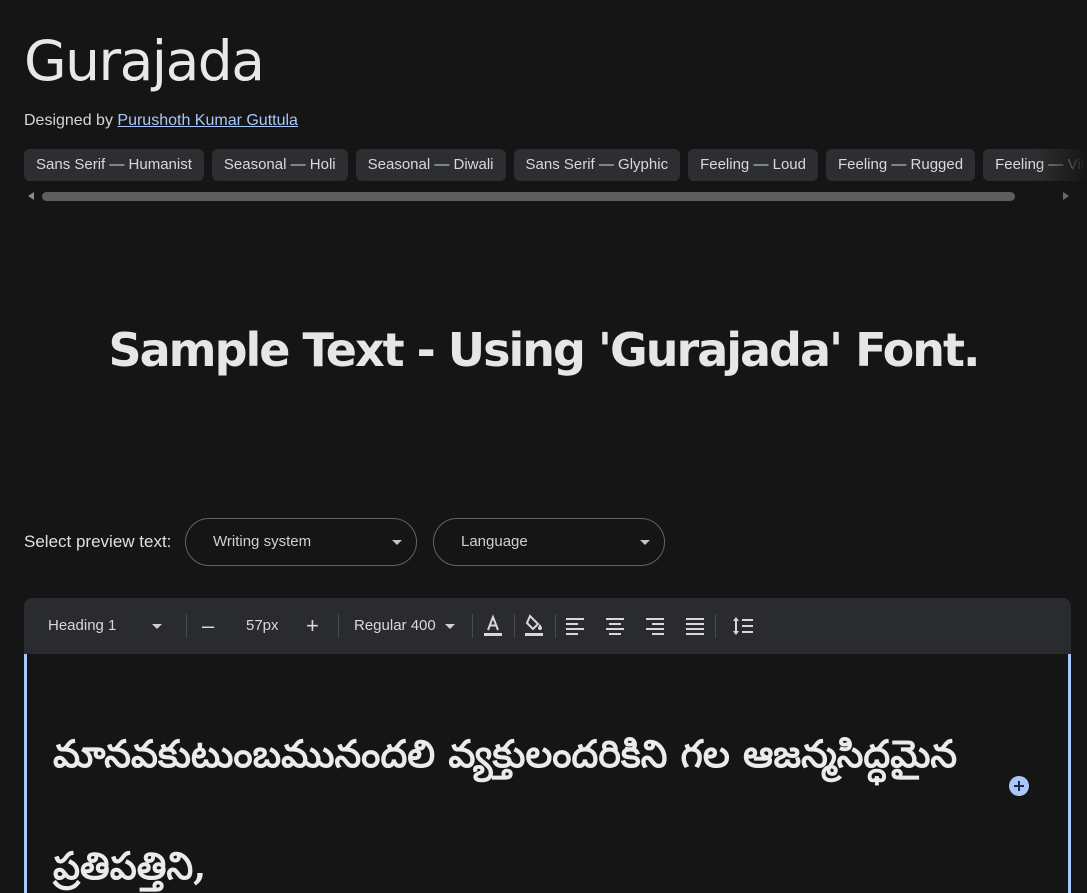 The image size is (1087, 893). I want to click on tag-chip: Seasonal — Diwali, so click(430, 165).